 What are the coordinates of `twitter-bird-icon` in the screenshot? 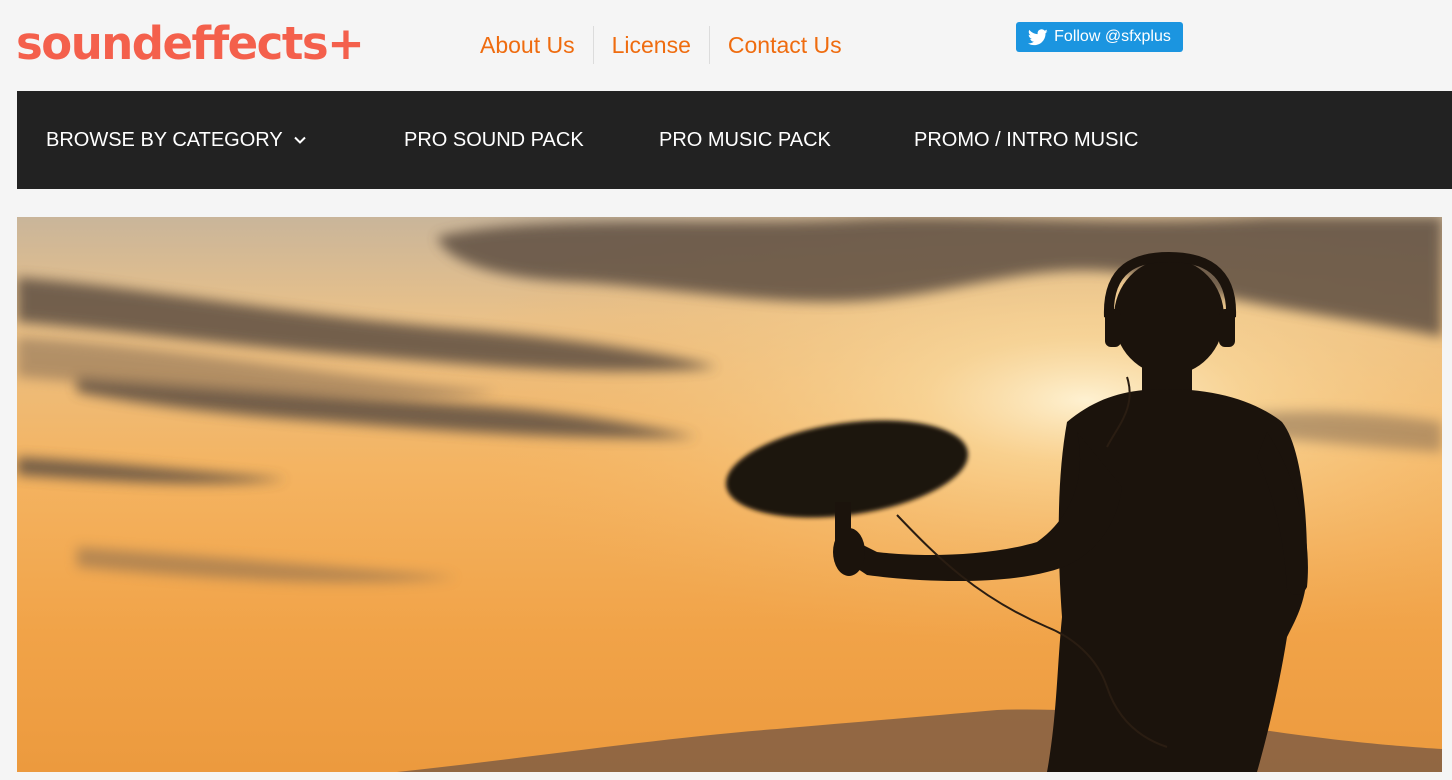 It's located at (1038, 36).